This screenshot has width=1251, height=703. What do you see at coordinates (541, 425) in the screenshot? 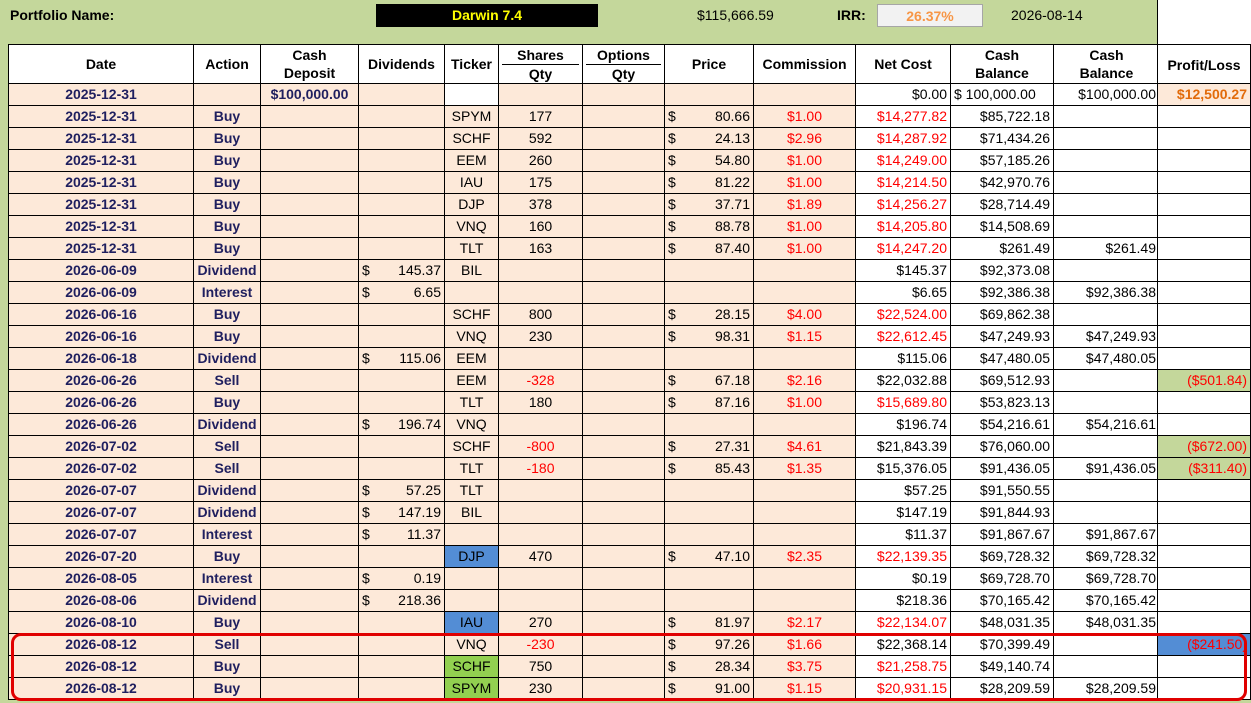
I see `row-16-shares-qty` at bounding box center [541, 425].